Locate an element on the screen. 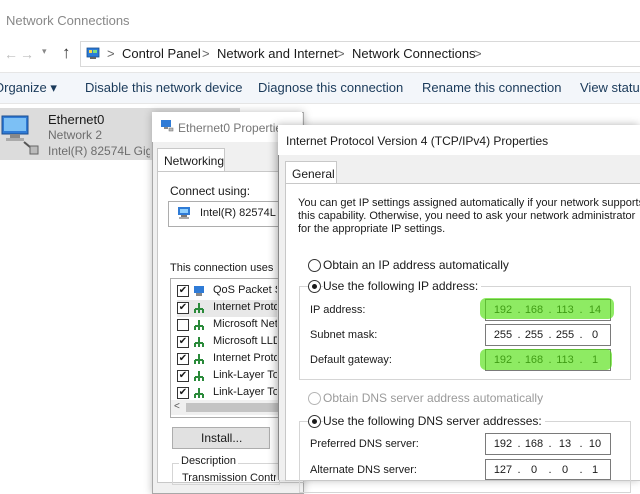 This screenshot has width=640, height=494. auto-ip-radio is located at coordinates (314, 265).